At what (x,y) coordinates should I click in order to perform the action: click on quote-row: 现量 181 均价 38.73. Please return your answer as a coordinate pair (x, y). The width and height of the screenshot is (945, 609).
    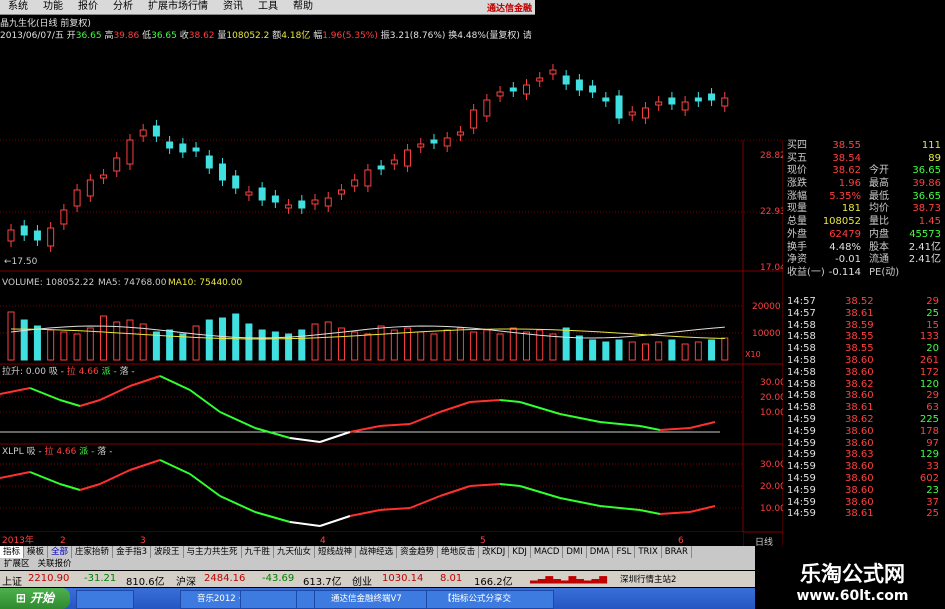
    Looking at the image, I should click on (864, 209).